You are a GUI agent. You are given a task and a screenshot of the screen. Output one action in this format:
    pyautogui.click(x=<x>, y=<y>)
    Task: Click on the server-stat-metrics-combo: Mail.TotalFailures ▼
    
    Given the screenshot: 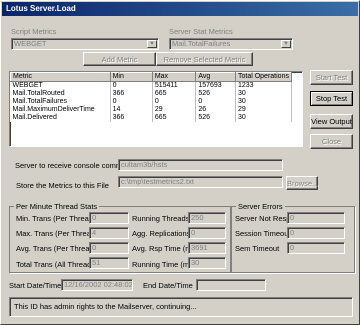 What is the action you would take?
    pyautogui.click(x=231, y=44)
    